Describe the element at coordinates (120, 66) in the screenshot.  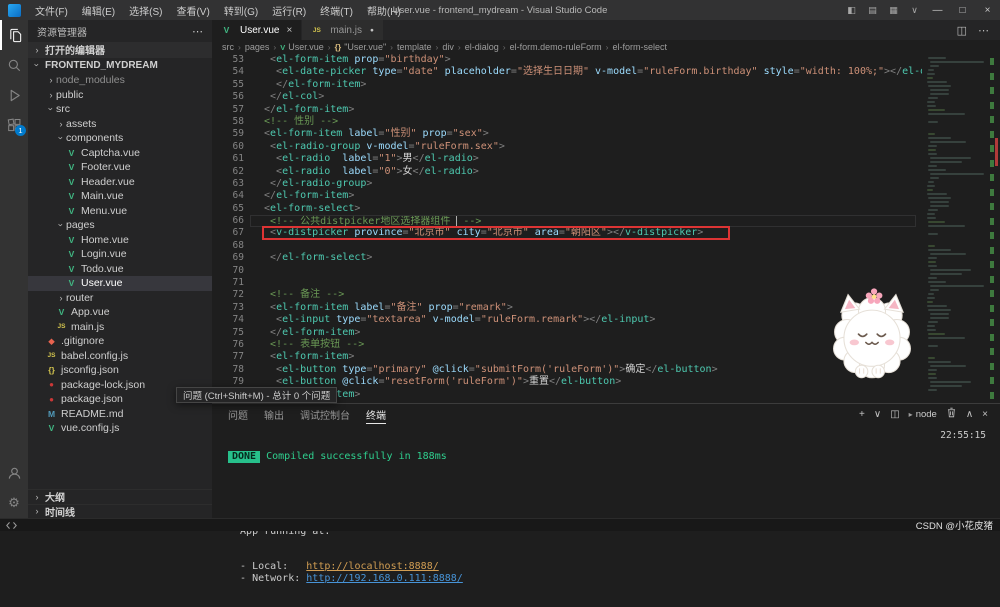
I see `project-root-row: › FRONTEND_MYDREAM` at that location.